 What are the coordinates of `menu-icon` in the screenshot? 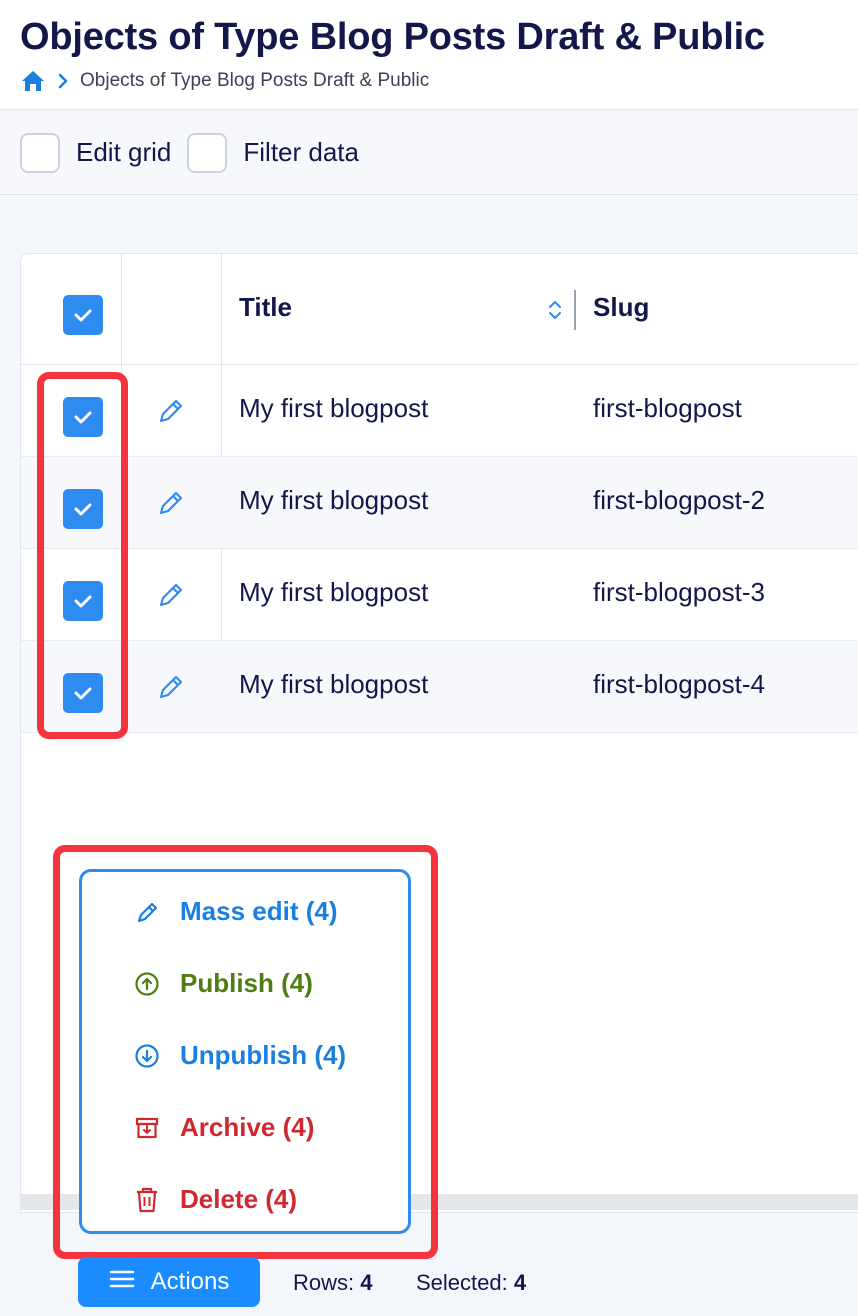 It's located at (122, 1282).